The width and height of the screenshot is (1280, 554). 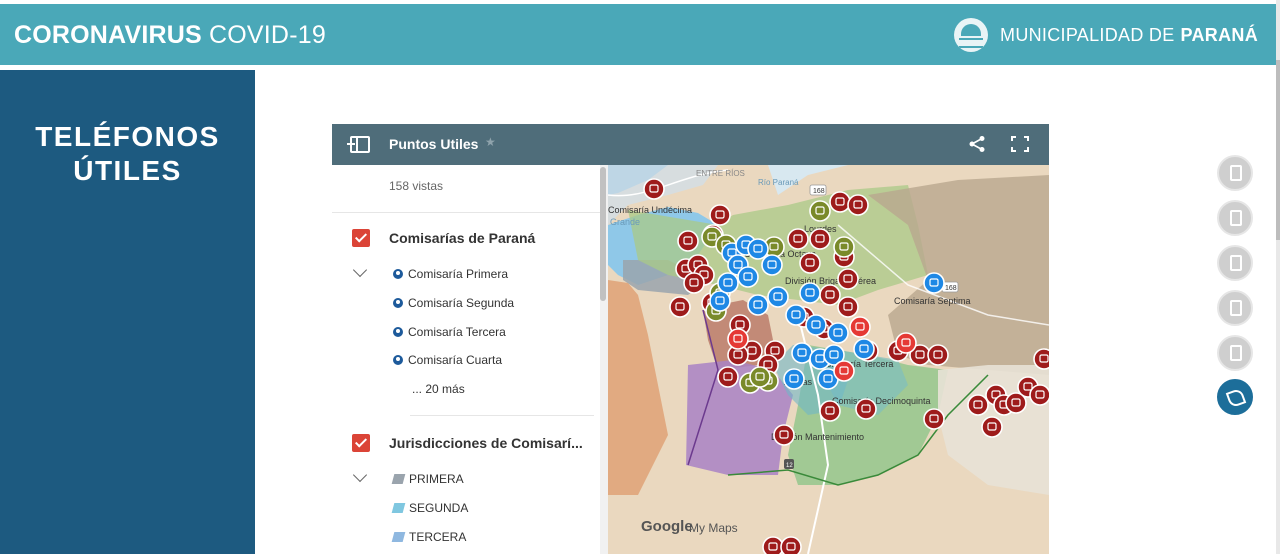 I want to click on police-marker-icon, so click(x=398, y=274).